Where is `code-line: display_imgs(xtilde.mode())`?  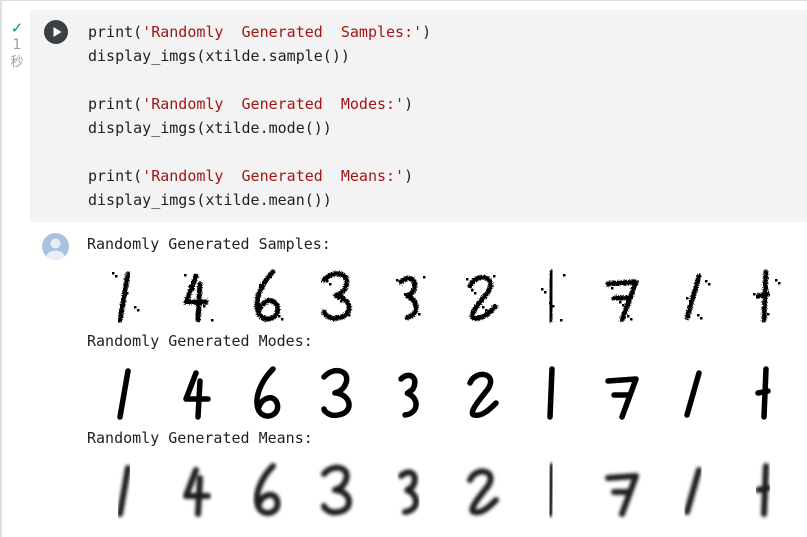
code-line: display_imgs(xtilde.mode()) is located at coordinates (210, 128).